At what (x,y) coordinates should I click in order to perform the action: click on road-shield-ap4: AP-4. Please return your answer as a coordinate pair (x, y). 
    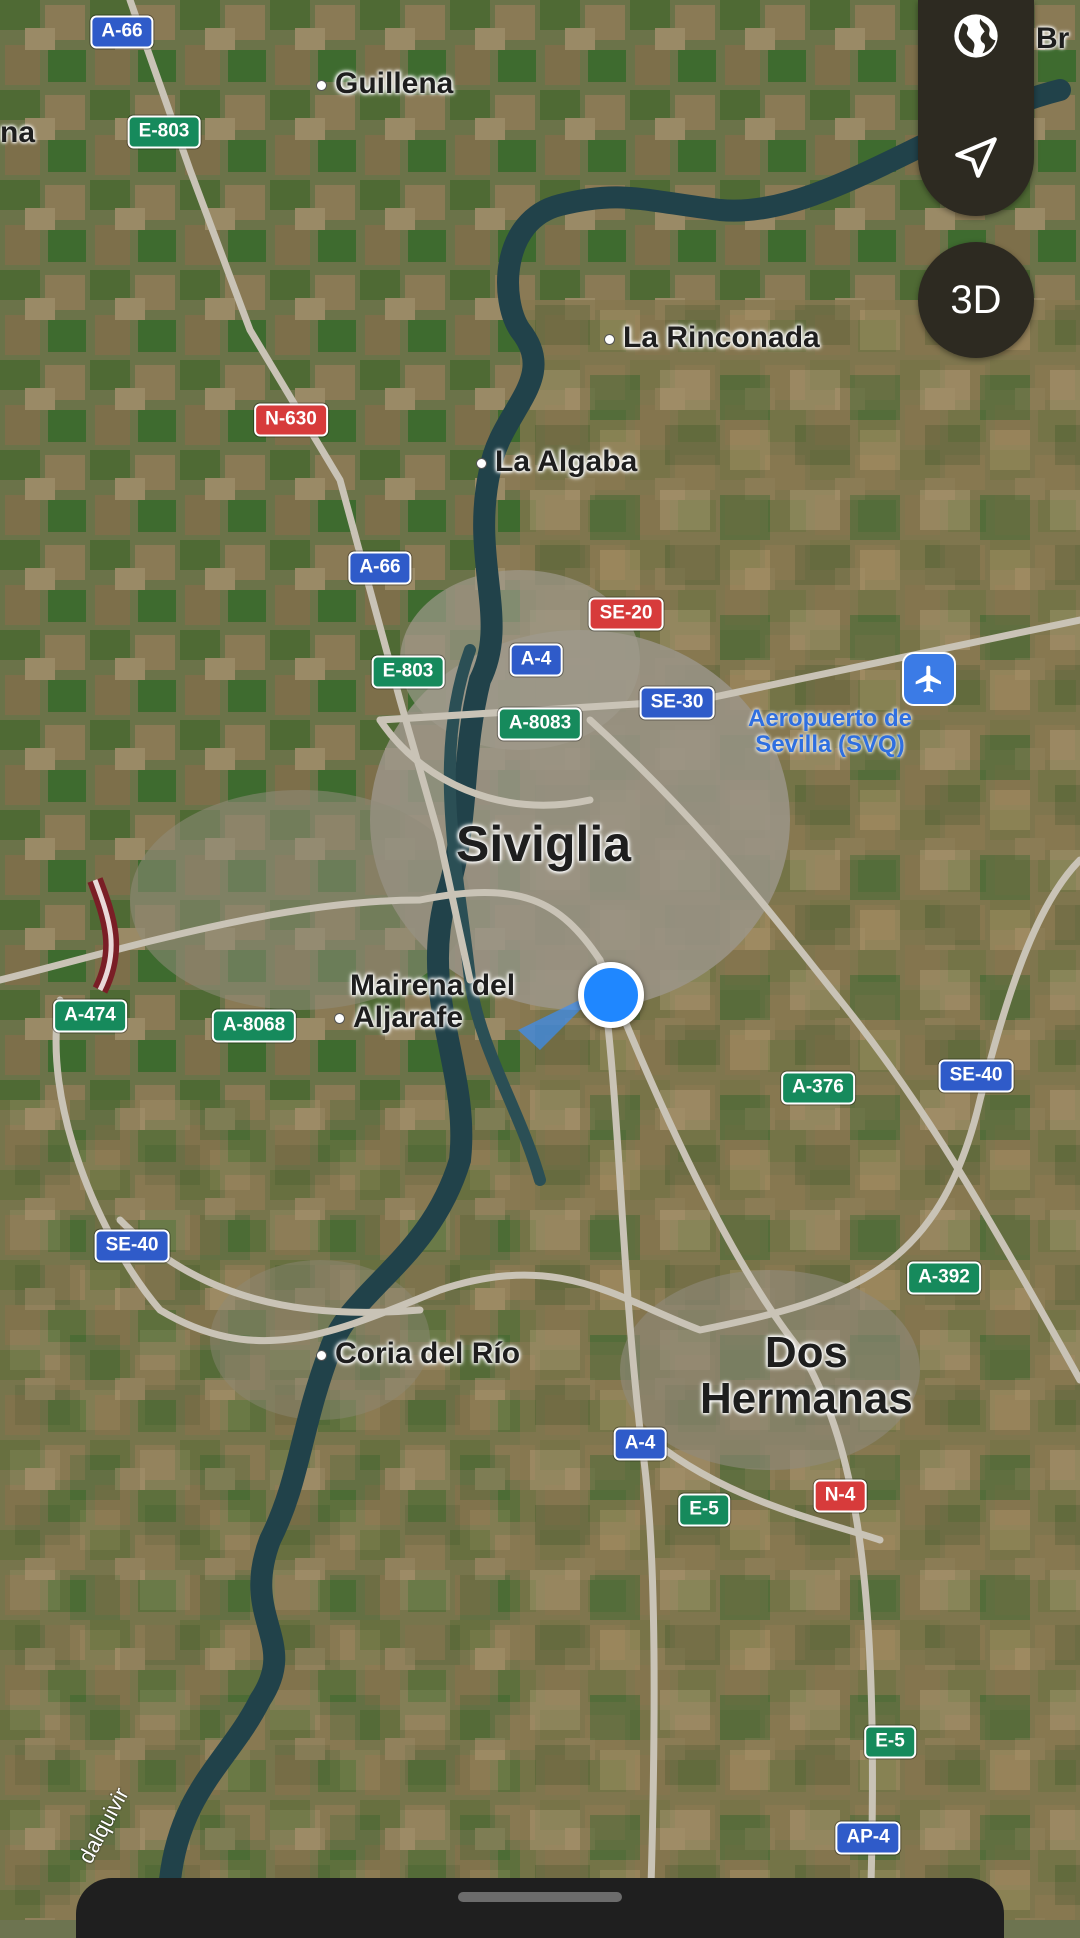
    Looking at the image, I should click on (868, 1838).